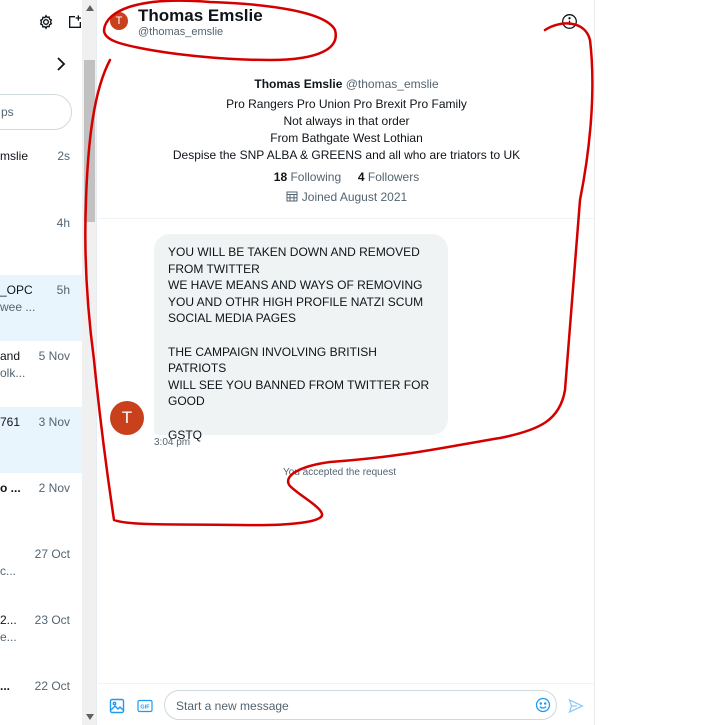 The image size is (725, 725). I want to click on bio-line: Not always in that order, so click(346, 121).